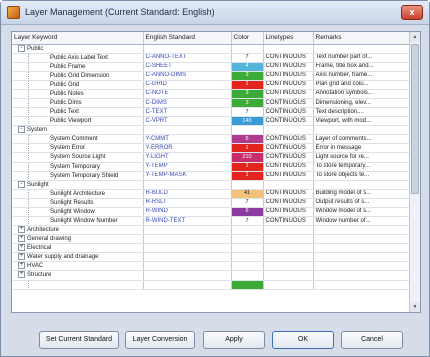  What do you see at coordinates (78, 94) in the screenshot?
I see `layer-keyword-cell: Public Notes` at bounding box center [78, 94].